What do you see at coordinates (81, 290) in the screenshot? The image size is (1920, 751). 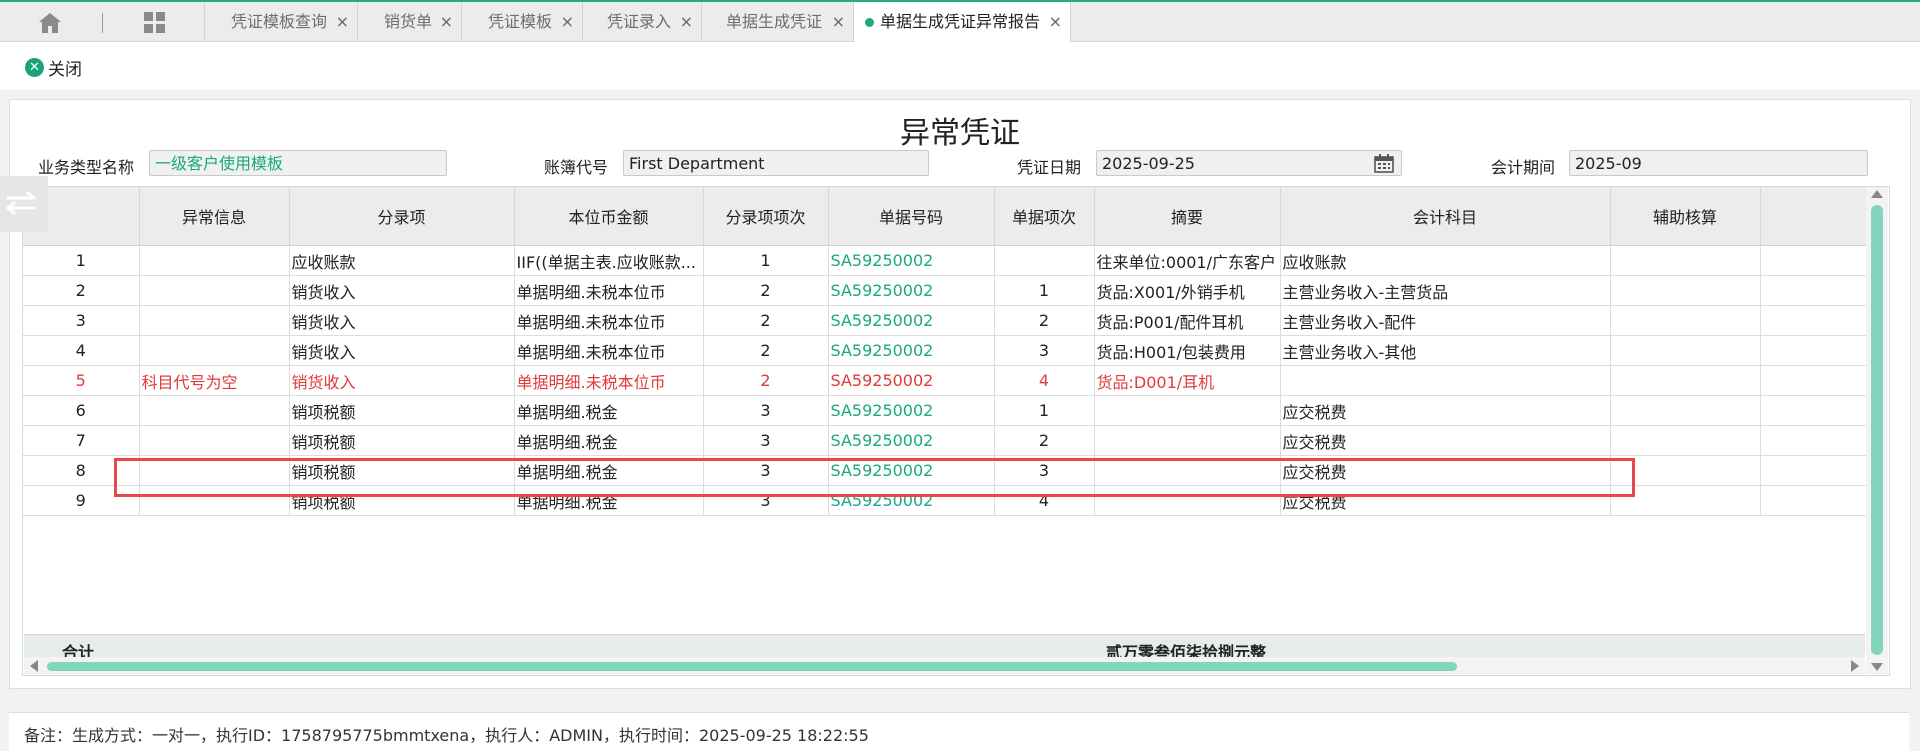 I see `row-index: 2` at bounding box center [81, 290].